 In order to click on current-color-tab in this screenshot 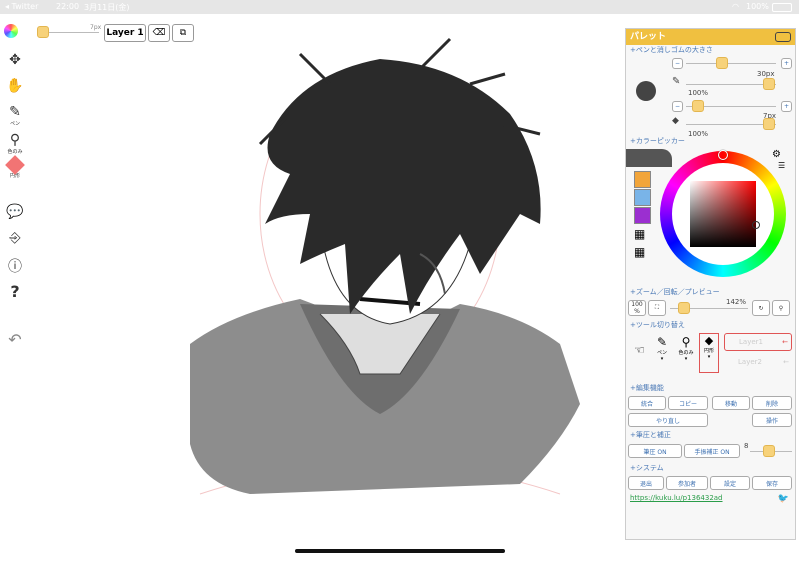, I will do `click(649, 158)`.